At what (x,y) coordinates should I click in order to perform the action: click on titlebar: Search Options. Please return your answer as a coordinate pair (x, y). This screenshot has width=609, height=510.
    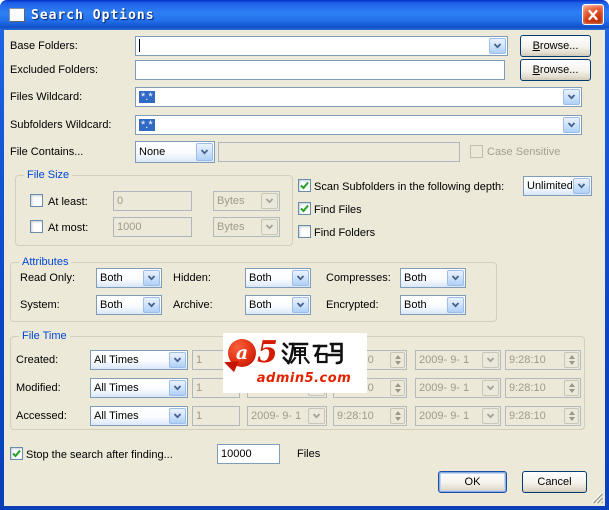
    Looking at the image, I should click on (304, 15).